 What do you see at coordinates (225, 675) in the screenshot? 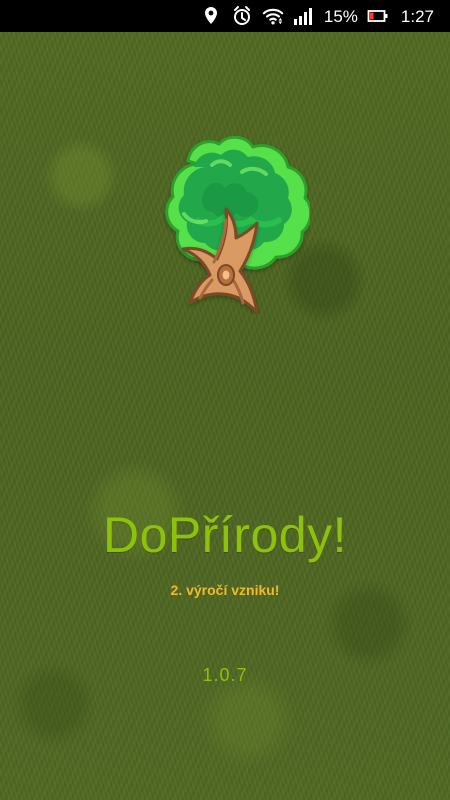
I see `app-version: 1.0.7` at bounding box center [225, 675].